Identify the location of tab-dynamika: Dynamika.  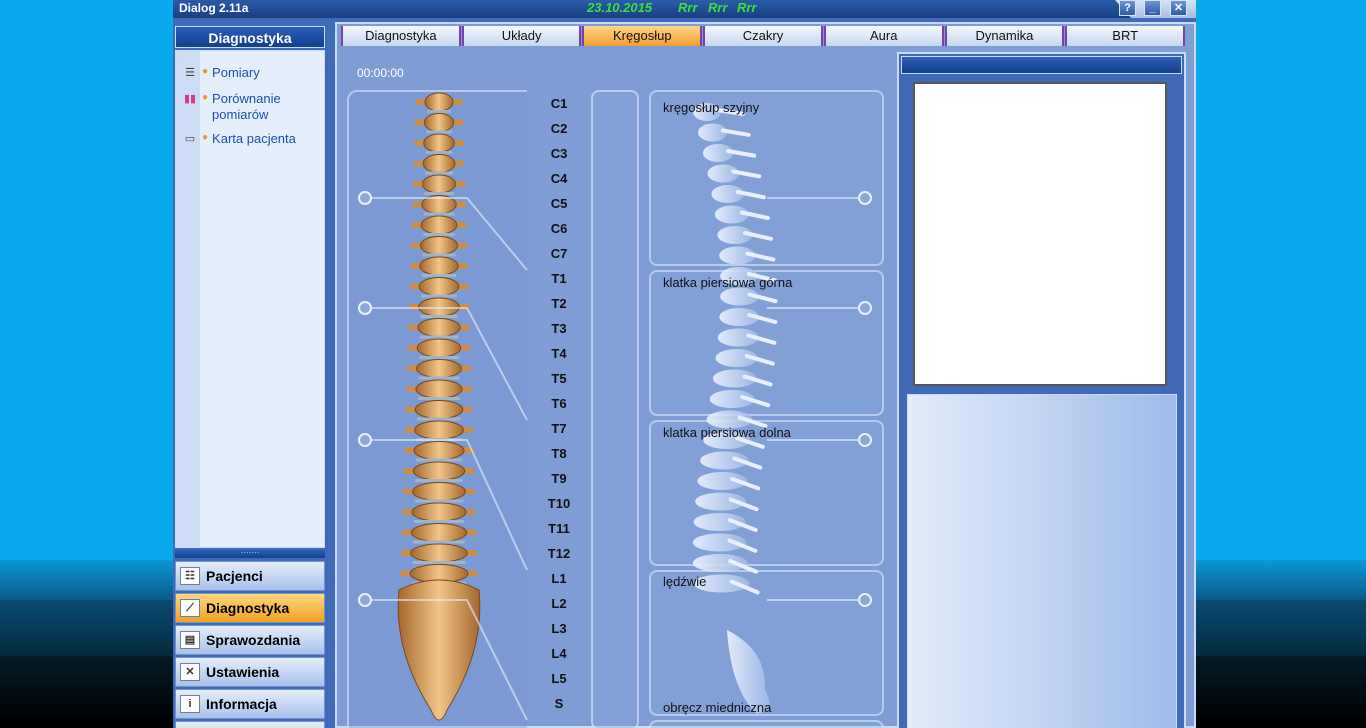
(1004, 36).